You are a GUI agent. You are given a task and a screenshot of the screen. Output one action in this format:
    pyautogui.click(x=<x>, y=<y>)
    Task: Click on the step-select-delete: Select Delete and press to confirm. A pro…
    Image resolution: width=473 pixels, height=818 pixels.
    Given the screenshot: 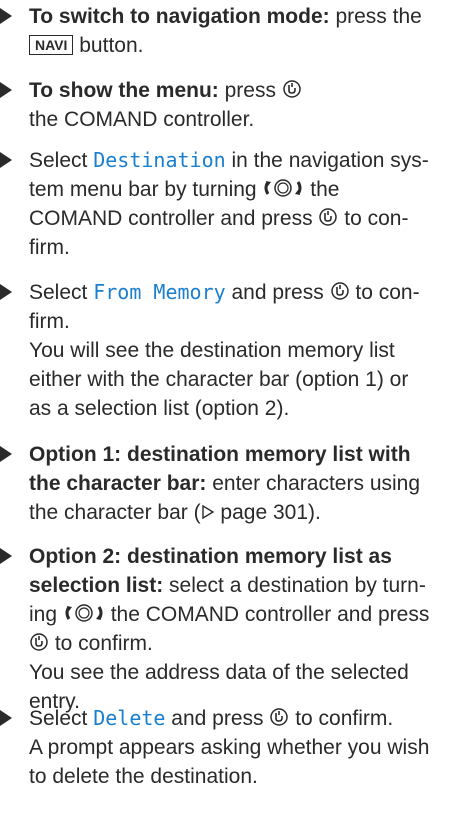 What is the action you would take?
    pyautogui.click(x=233, y=747)
    